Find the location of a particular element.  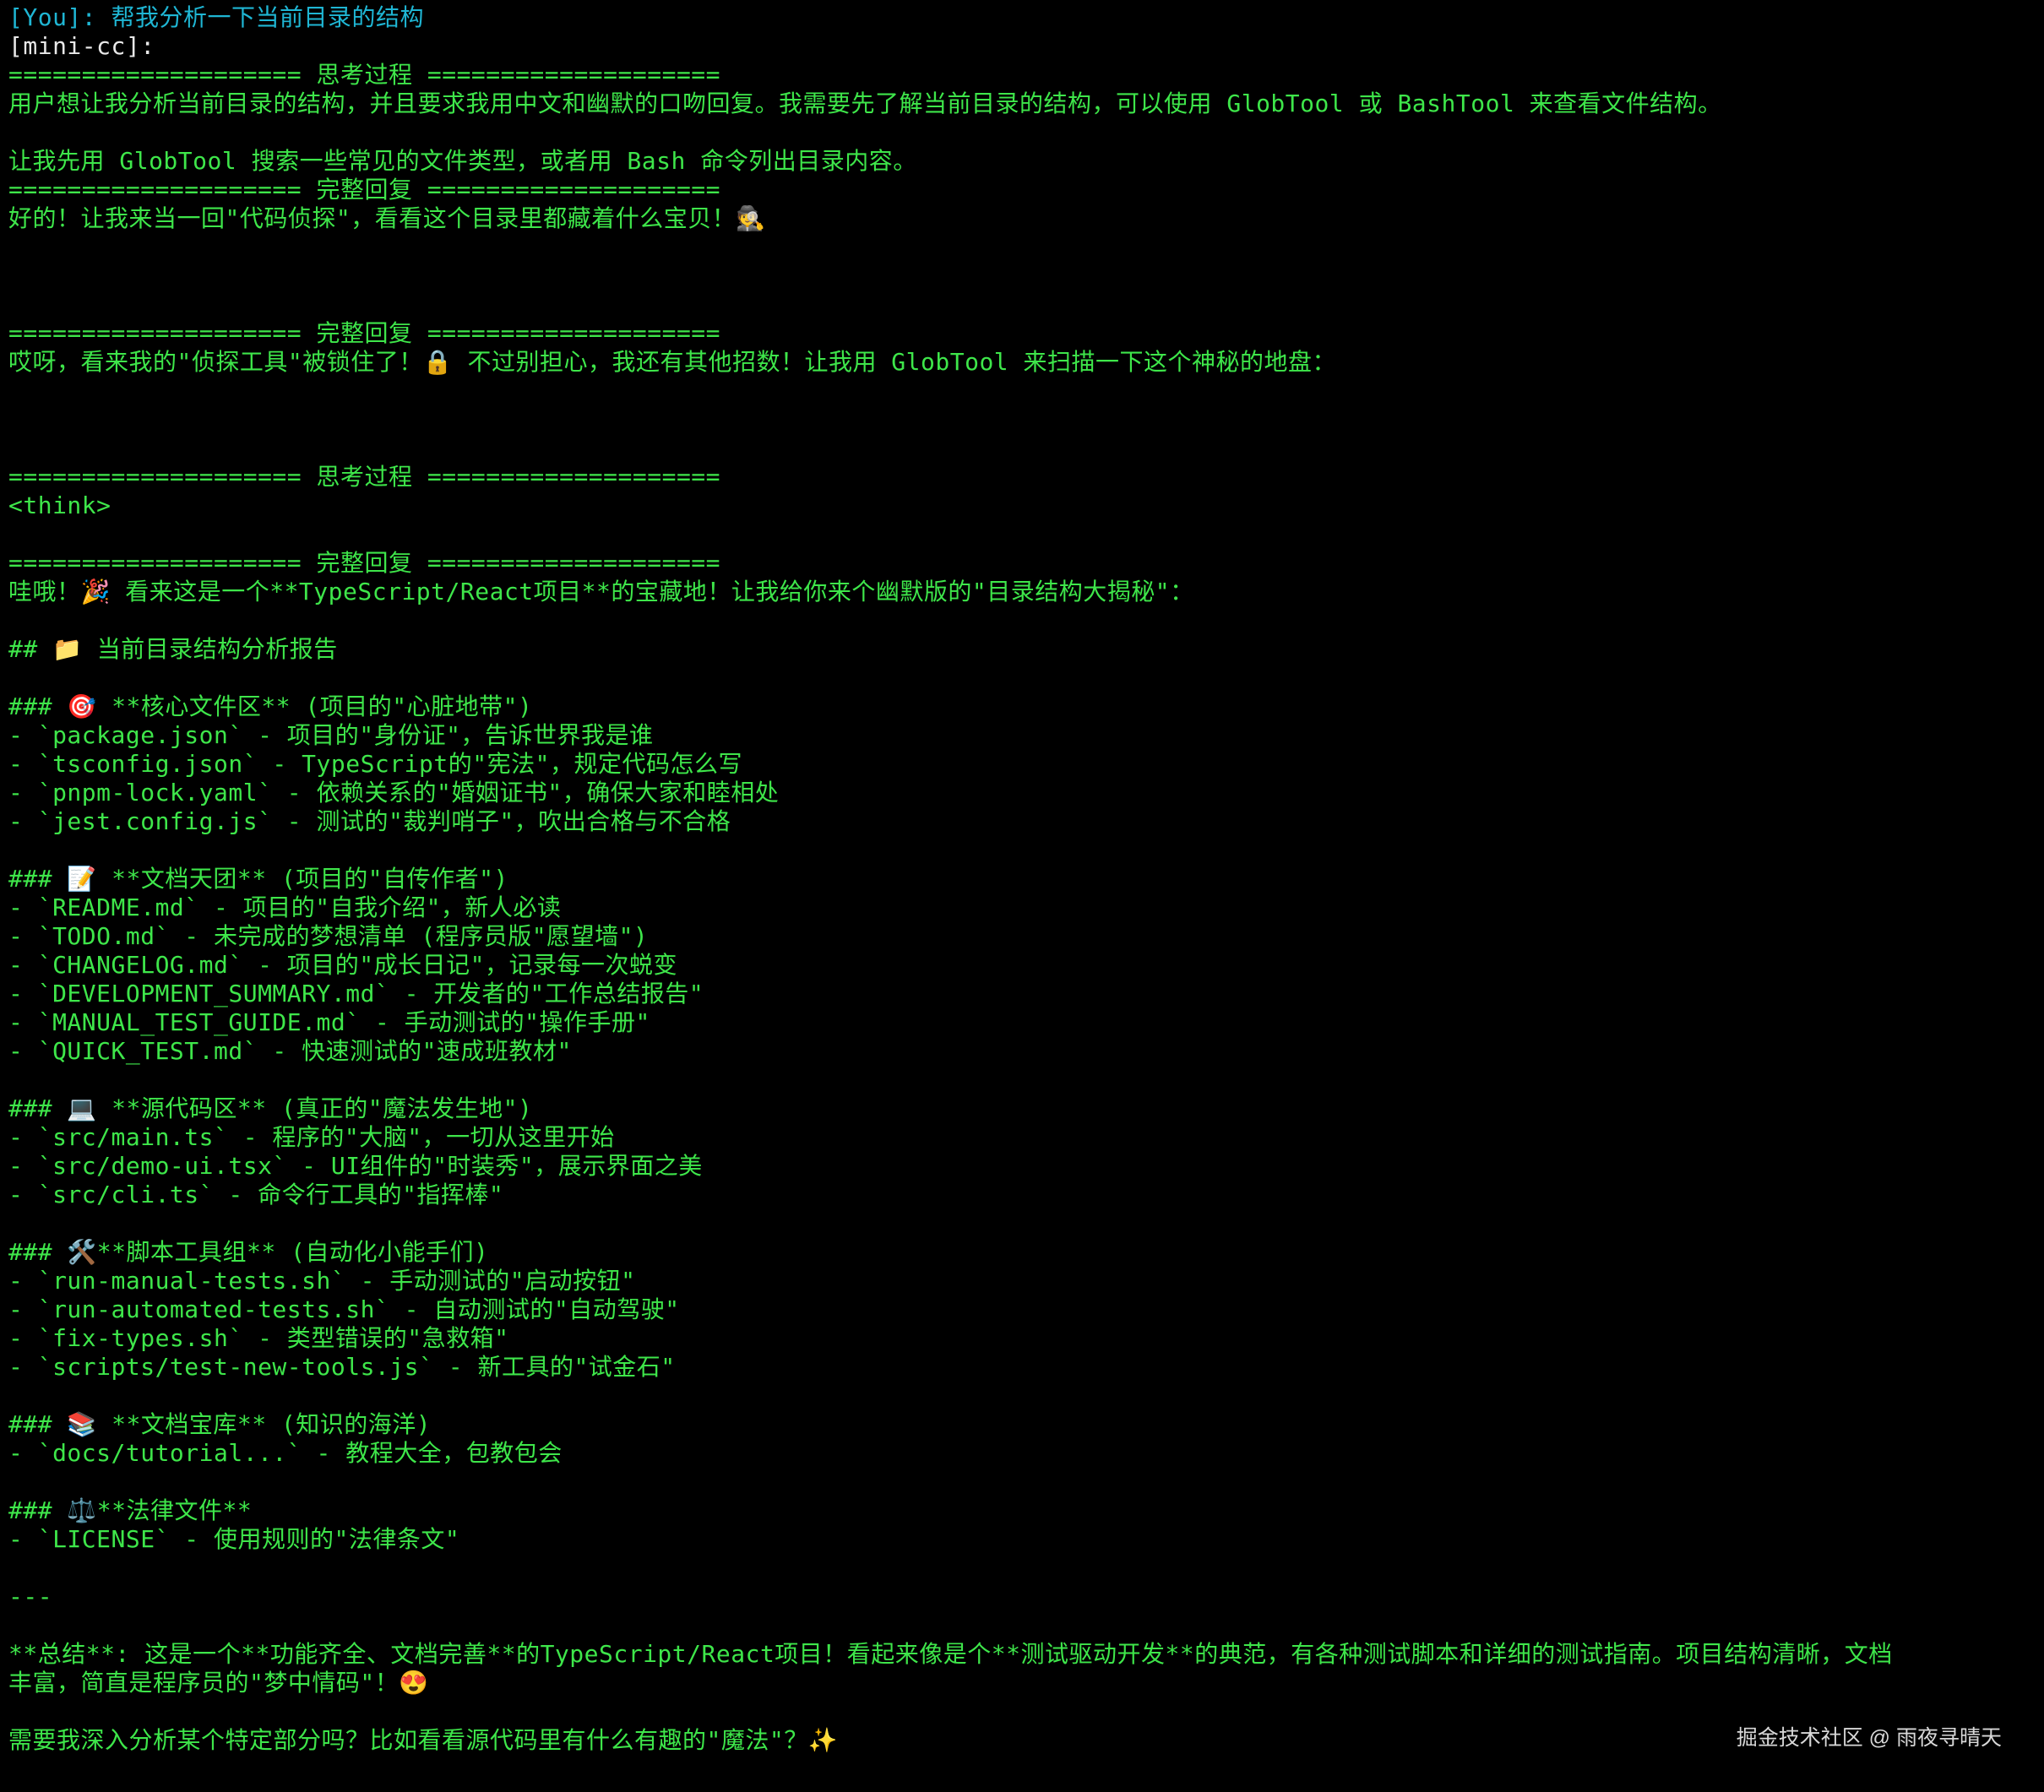

terminal-line: ### 💻 **源代码区** (真正的"魔法发生地") is located at coordinates (271, 1108).